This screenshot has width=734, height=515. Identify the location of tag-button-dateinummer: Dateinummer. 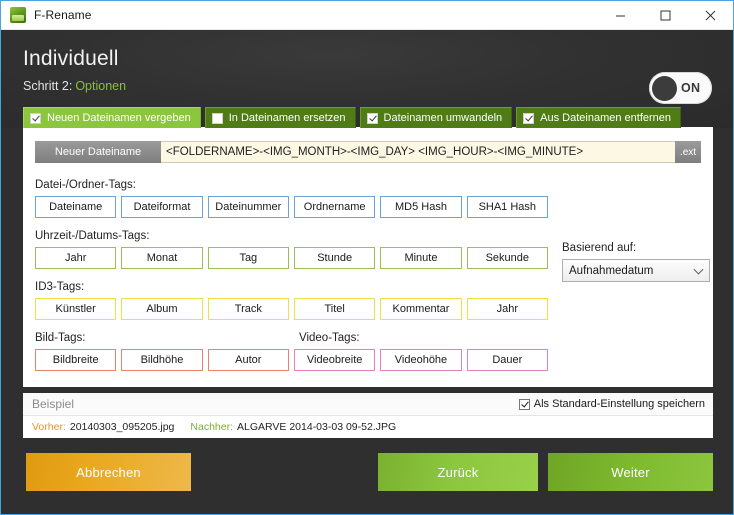
(248, 207).